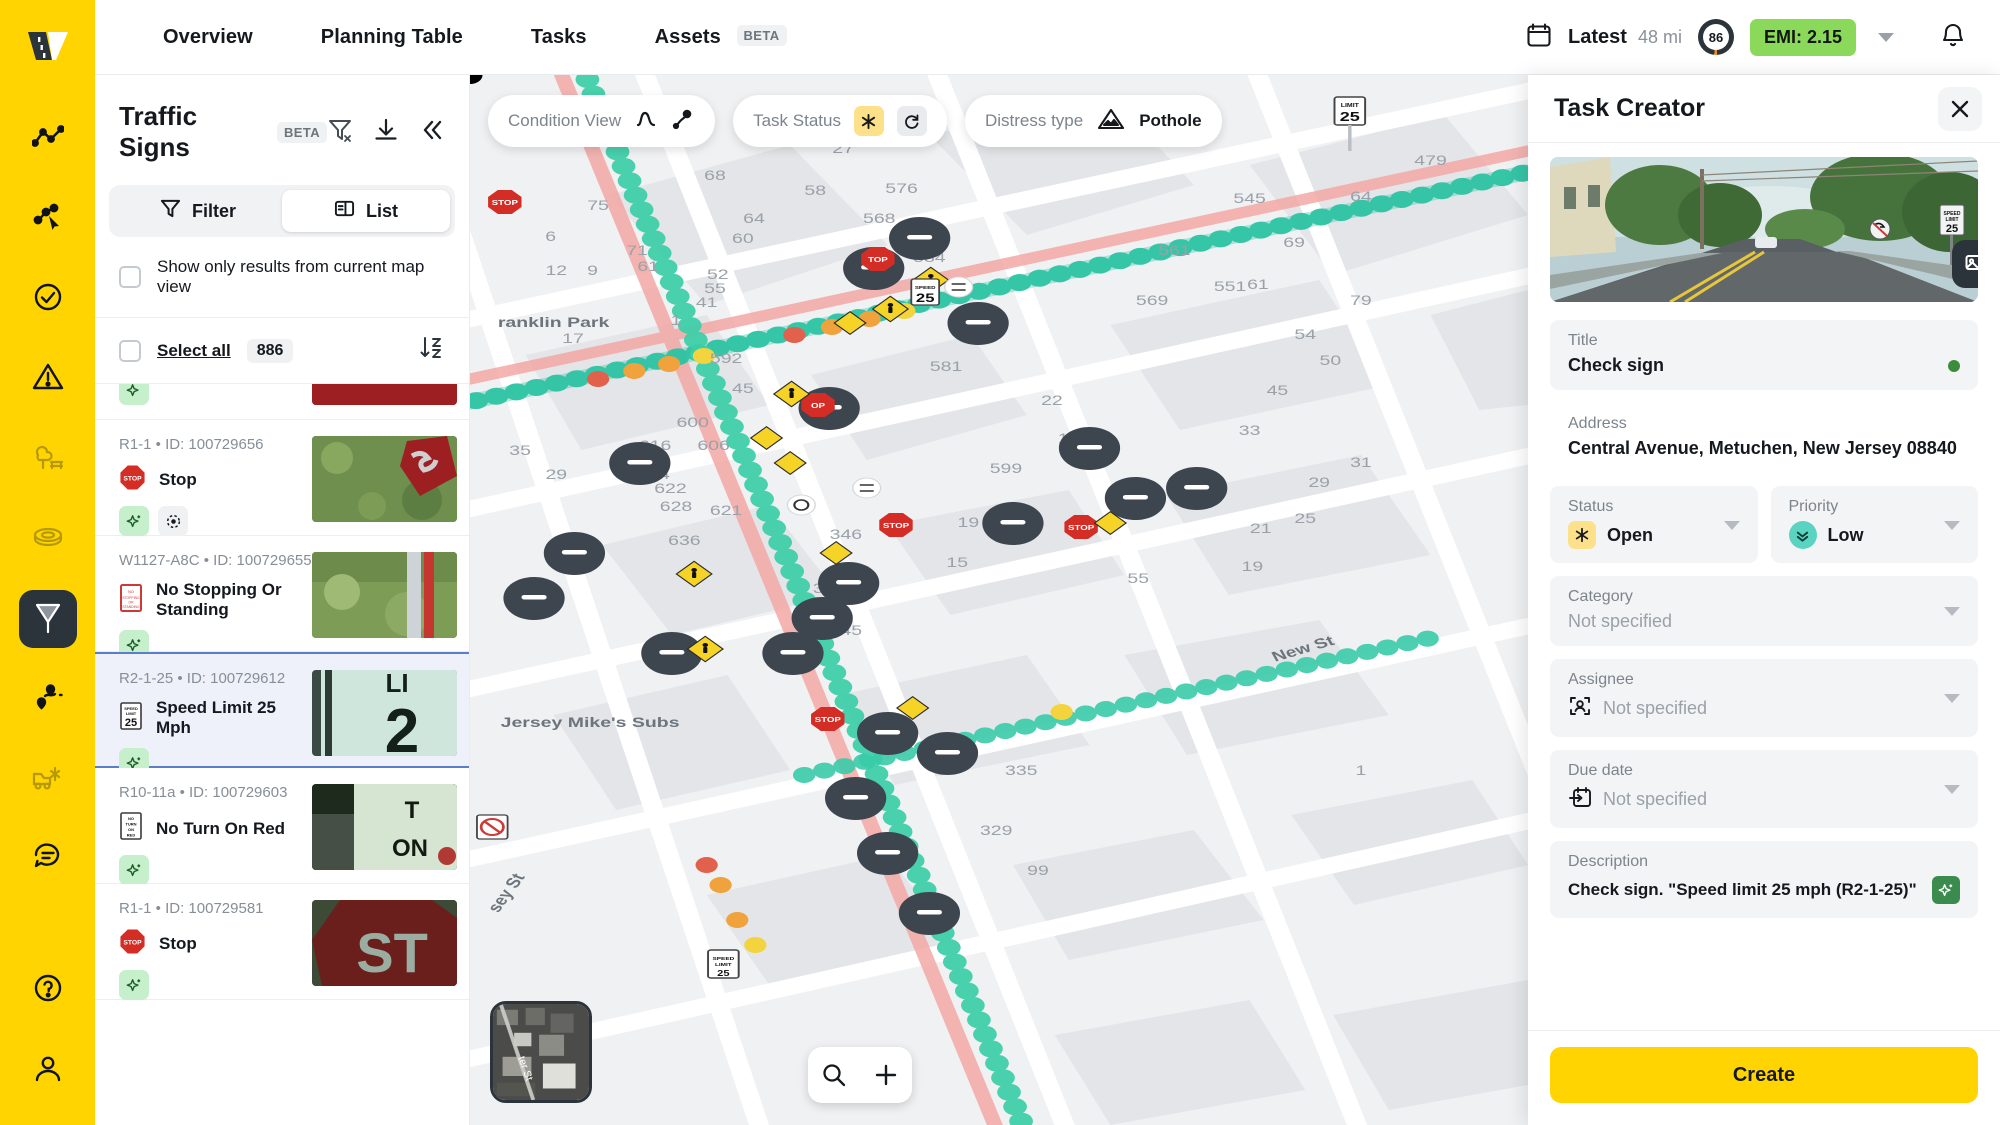 The image size is (2000, 1125). What do you see at coordinates (1960, 108) in the screenshot?
I see `close-icon` at bounding box center [1960, 108].